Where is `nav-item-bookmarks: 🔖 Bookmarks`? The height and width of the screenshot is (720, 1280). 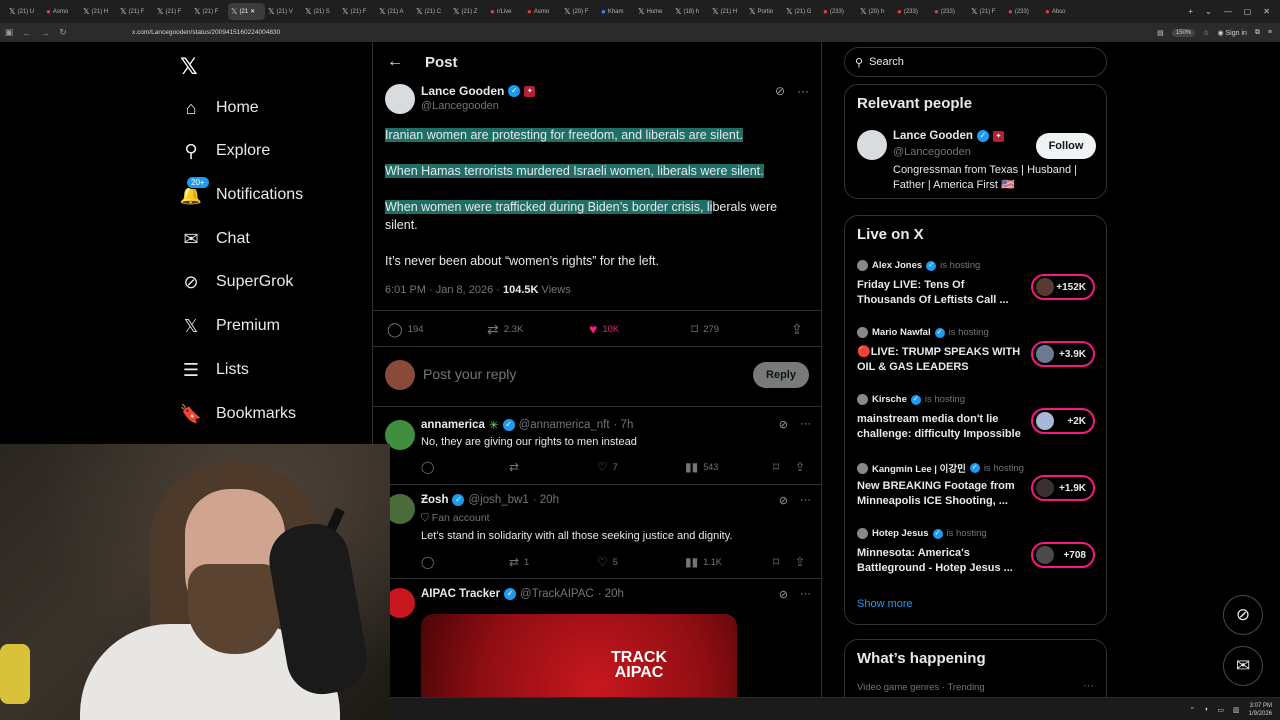 nav-item-bookmarks: 🔖 Bookmarks is located at coordinates (238, 414).